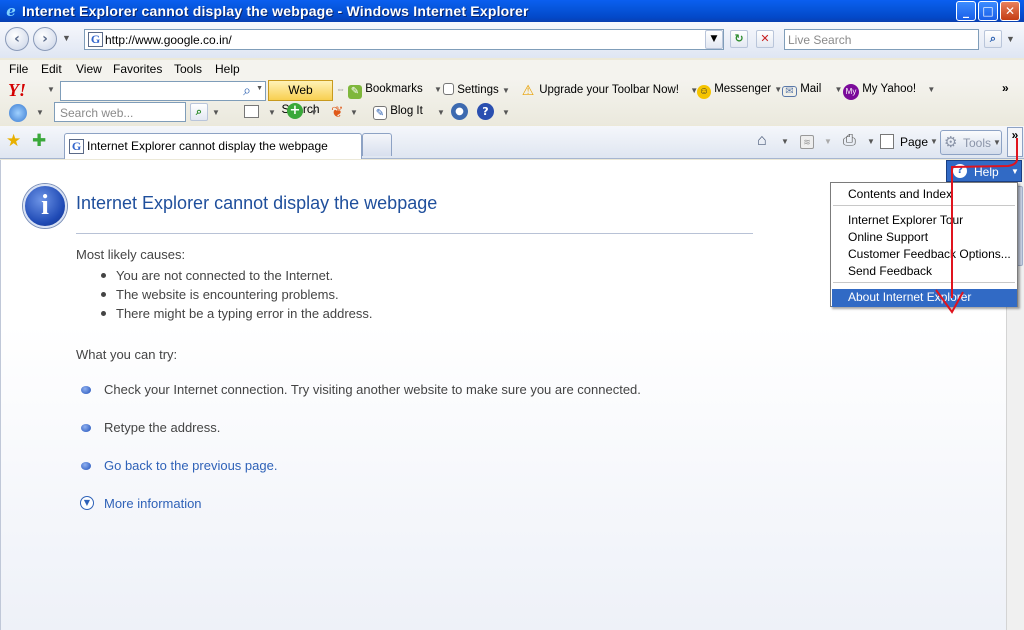  What do you see at coordinates (984, 171) in the screenshot?
I see `help-menu-button: ? Help ▼` at bounding box center [984, 171].